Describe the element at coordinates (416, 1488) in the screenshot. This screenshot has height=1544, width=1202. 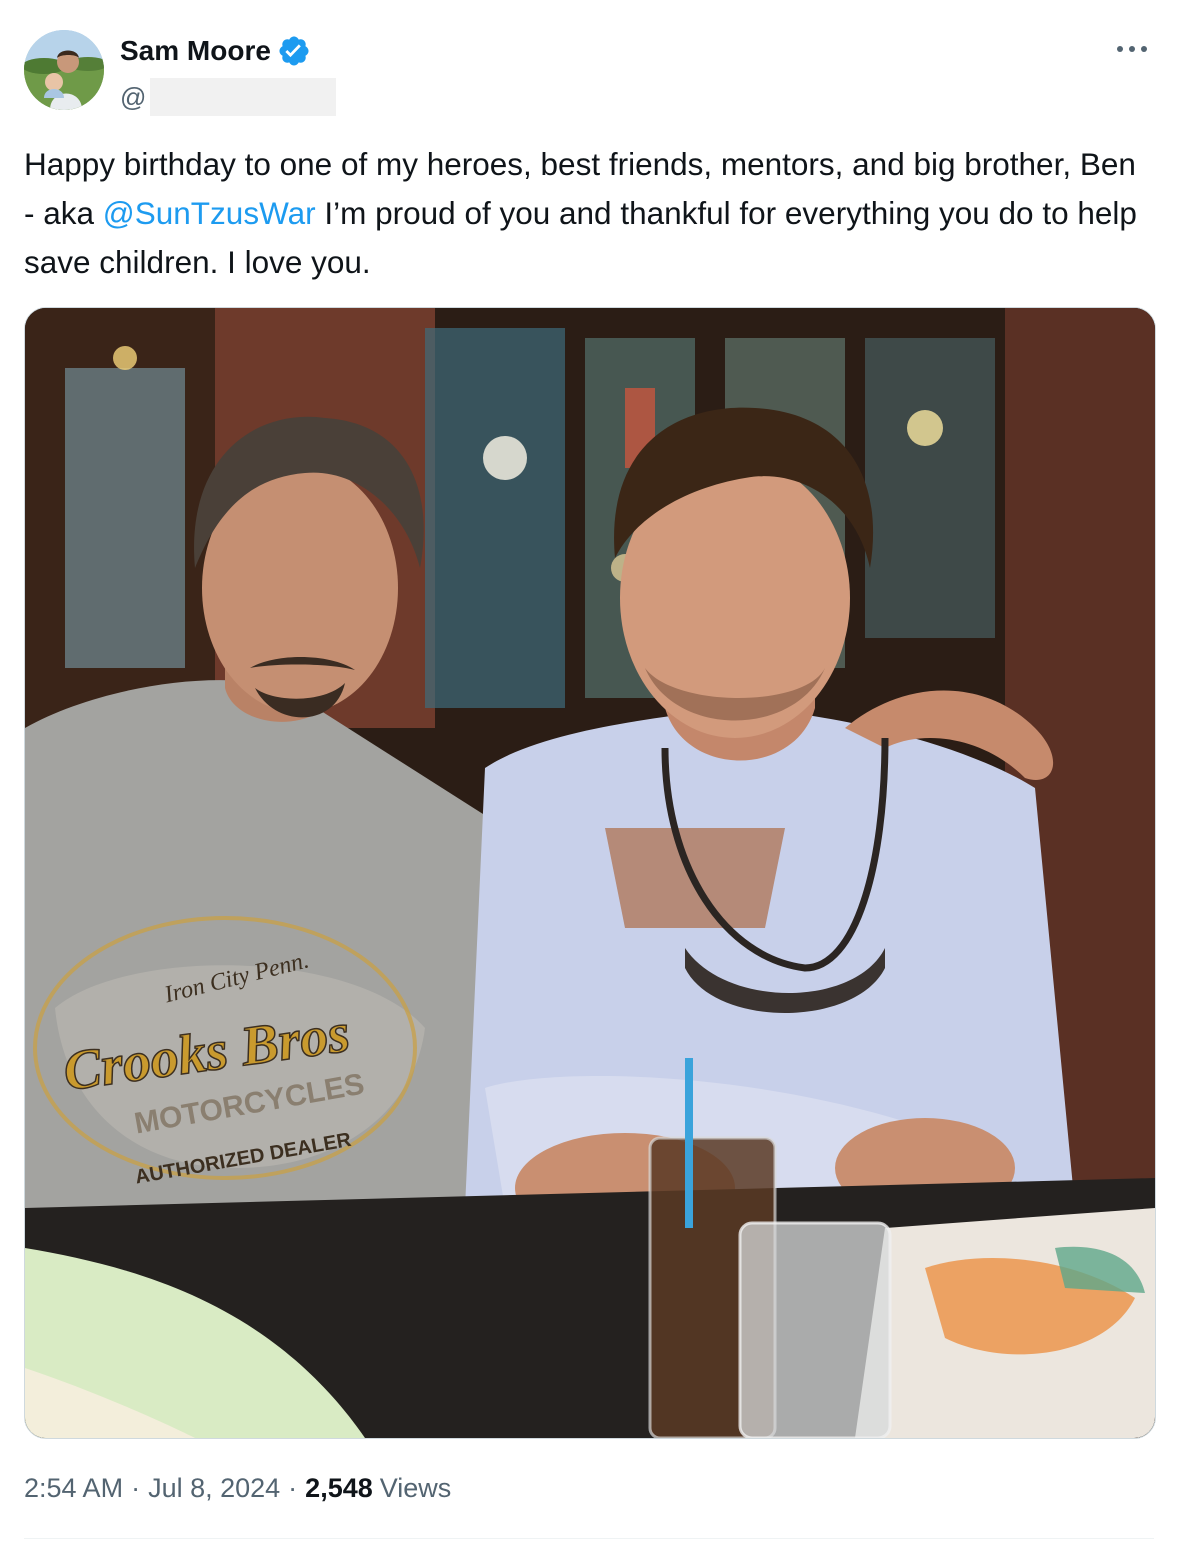
I see `views-label: Views` at that location.